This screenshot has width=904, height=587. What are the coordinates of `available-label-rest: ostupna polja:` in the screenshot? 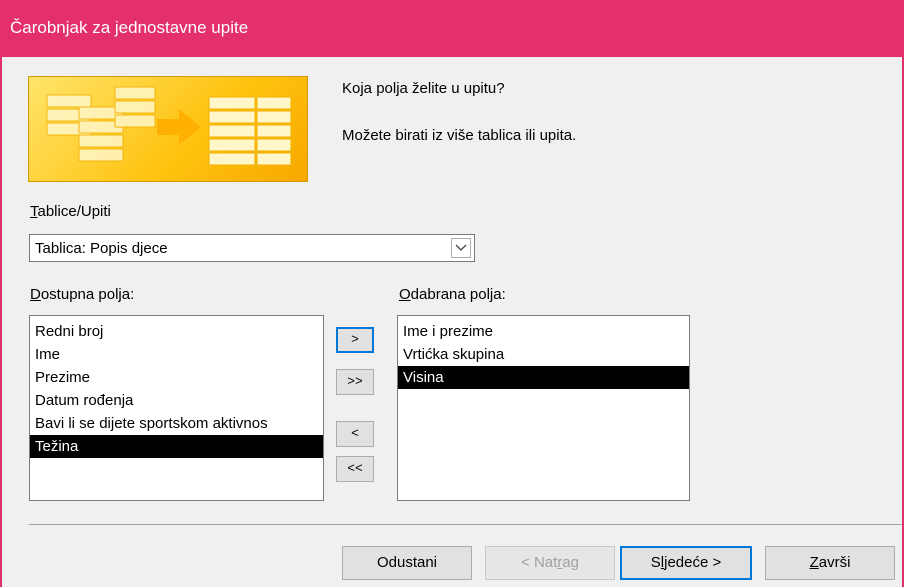 It's located at (87, 294).